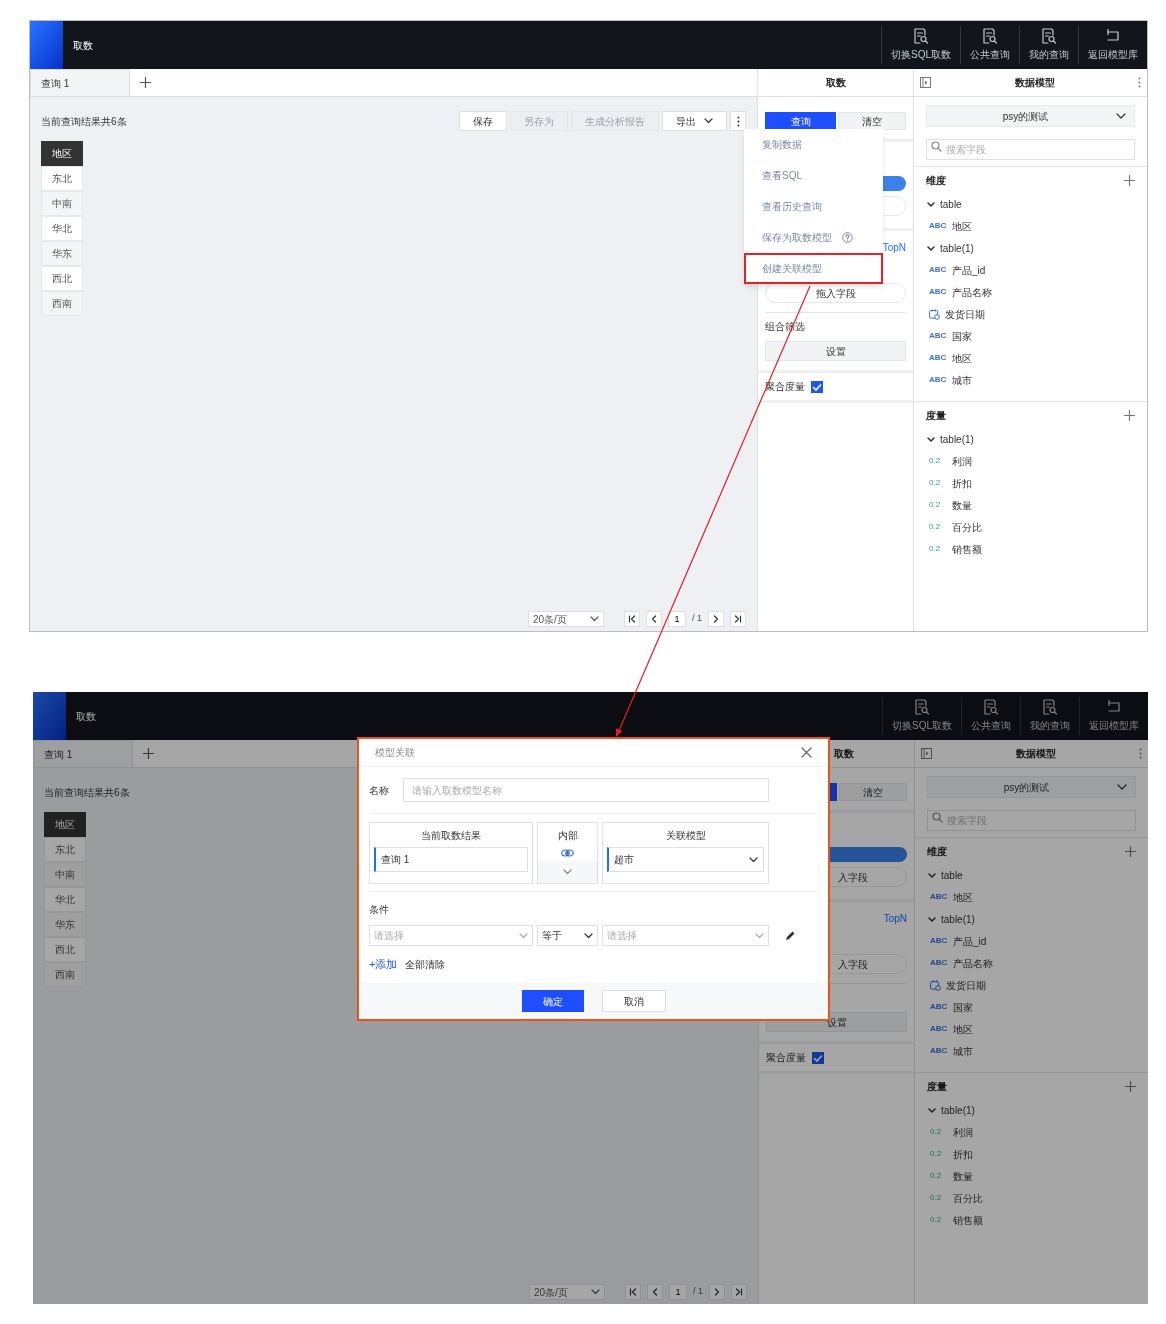  Describe the element at coordinates (1030, 149) in the screenshot. I see `search-field: 搜索字段` at that location.